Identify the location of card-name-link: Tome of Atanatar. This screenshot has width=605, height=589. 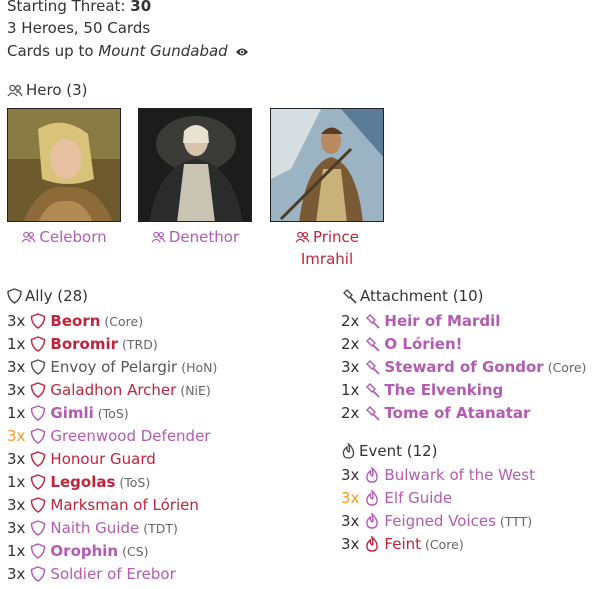
(457, 413).